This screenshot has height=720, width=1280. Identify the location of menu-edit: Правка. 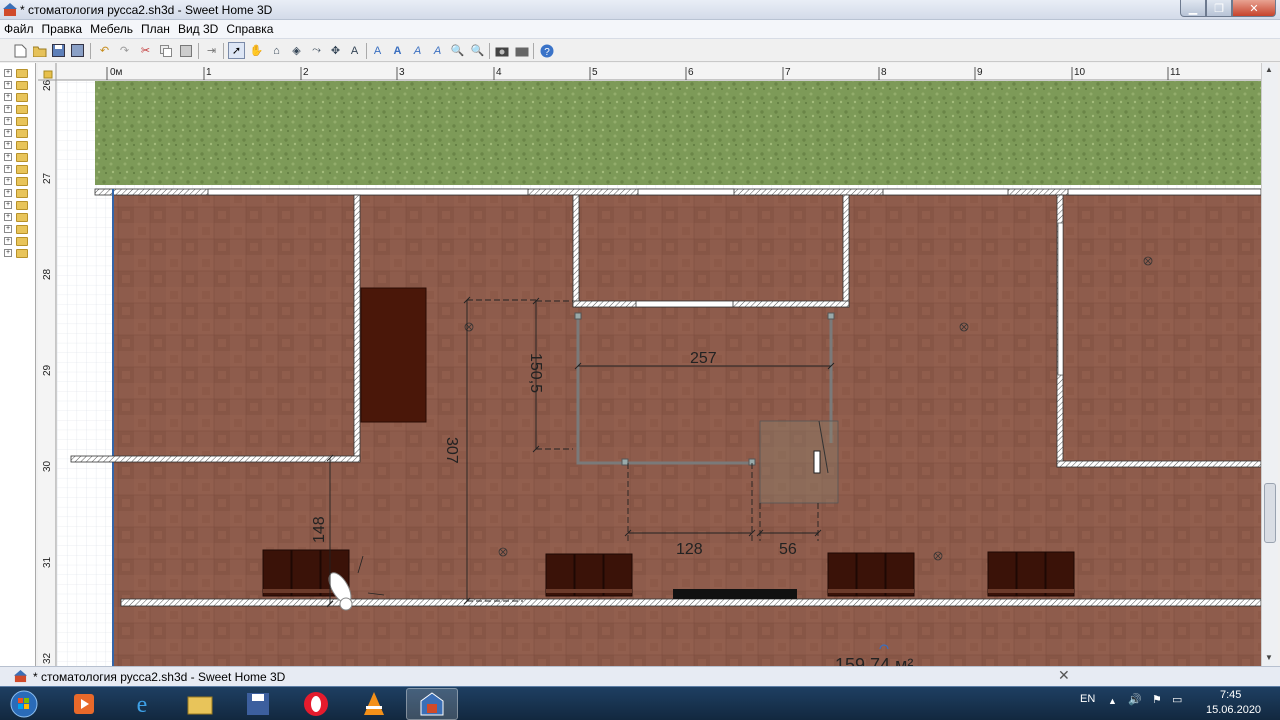
(62, 29).